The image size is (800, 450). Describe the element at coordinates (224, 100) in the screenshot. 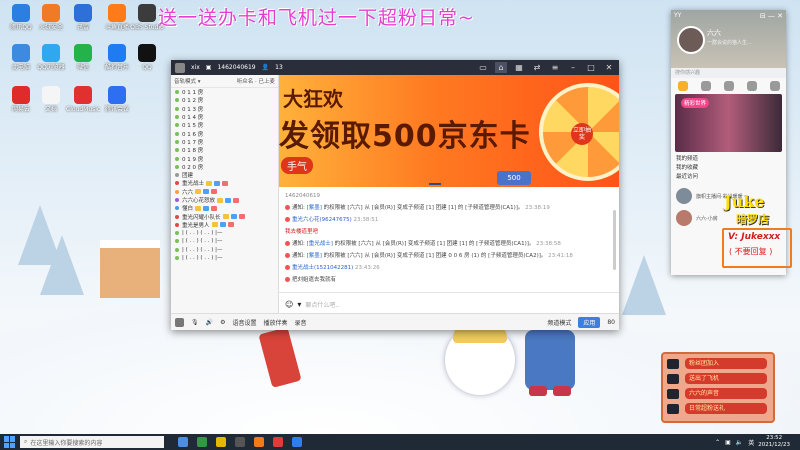

I see `channel-room: 0 1 2 房` at that location.